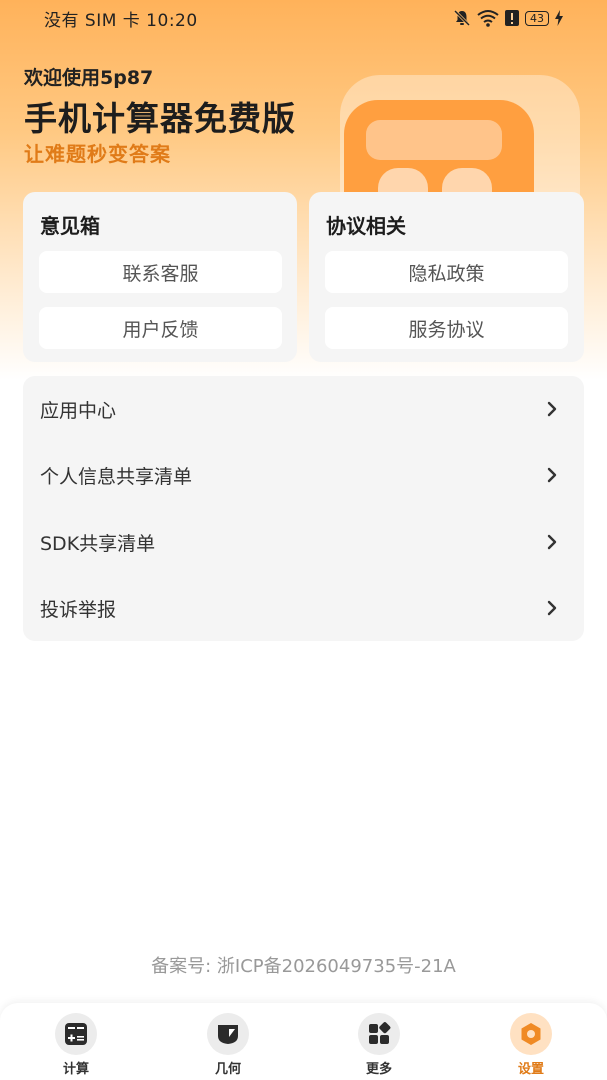 The image size is (607, 1080). I want to click on status-carrier-time: 没有 SIM 卡 10:20, so click(121, 20).